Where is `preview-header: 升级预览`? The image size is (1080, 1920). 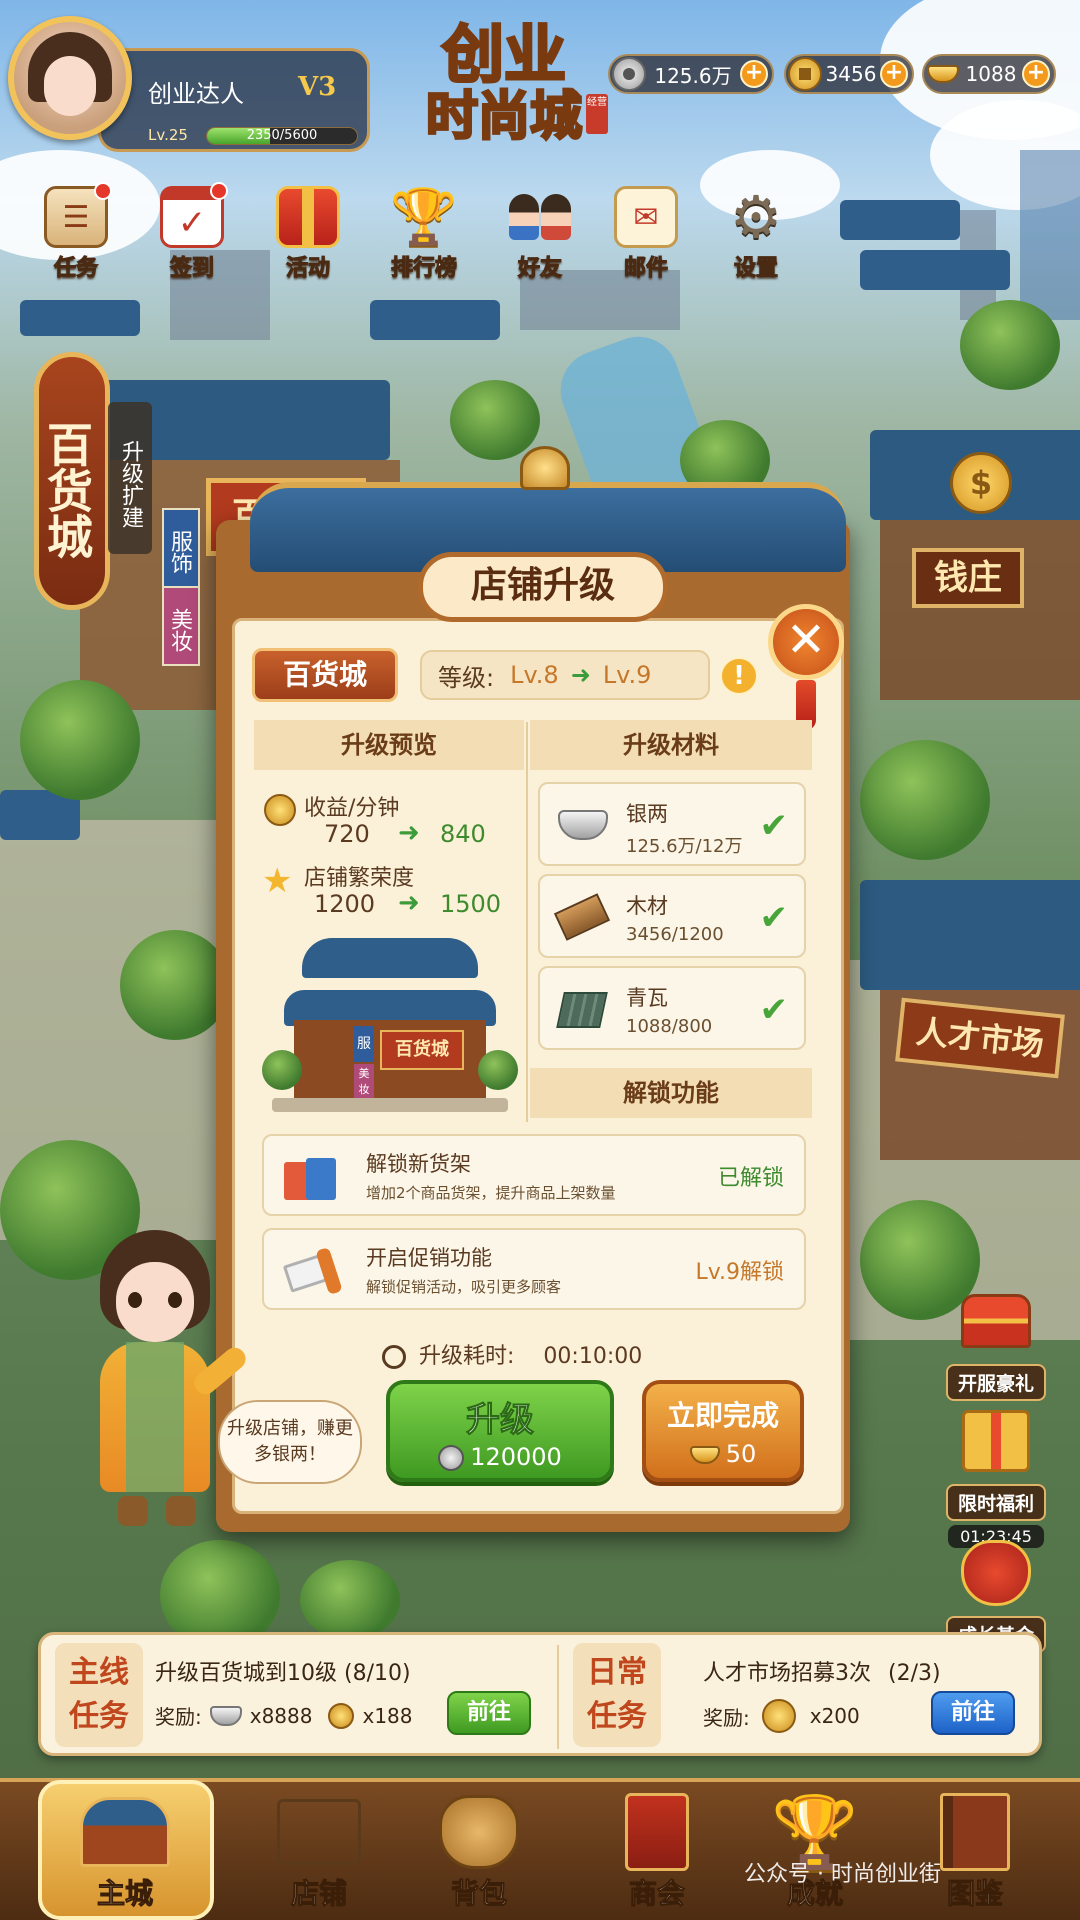 preview-header: 升级预览 is located at coordinates (389, 745).